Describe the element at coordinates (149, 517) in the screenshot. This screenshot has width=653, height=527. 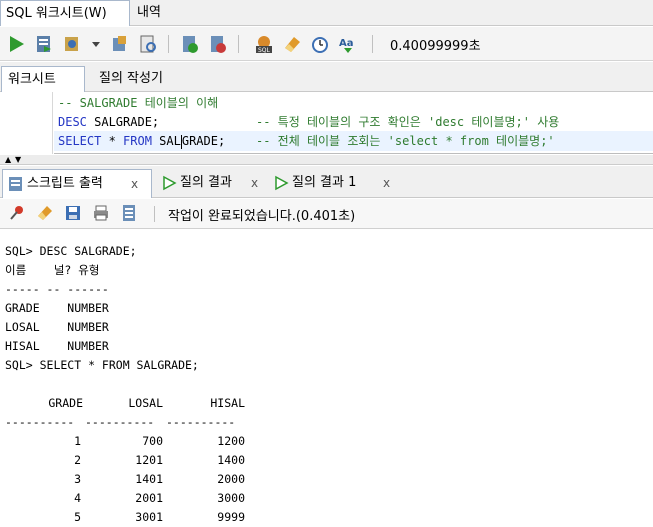
I see `table-cell: 3001` at that location.